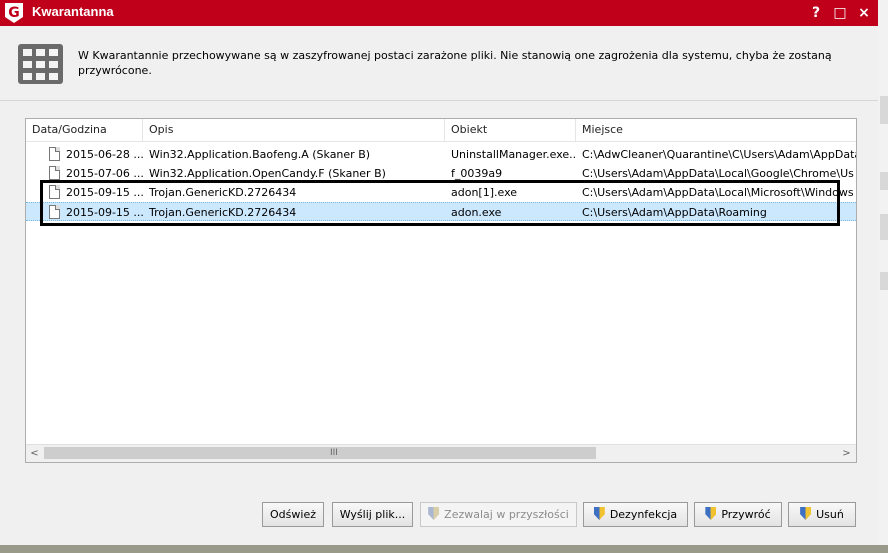  I want to click on column-location: Miejsce, so click(716, 130).